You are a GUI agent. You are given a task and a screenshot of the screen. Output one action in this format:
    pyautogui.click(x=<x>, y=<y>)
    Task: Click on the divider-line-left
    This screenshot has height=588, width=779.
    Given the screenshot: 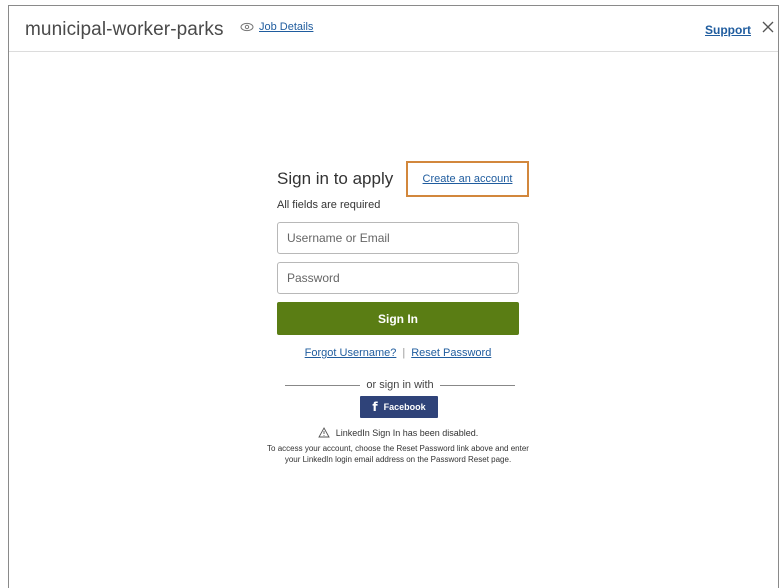 What is the action you would take?
    pyautogui.click(x=323, y=385)
    